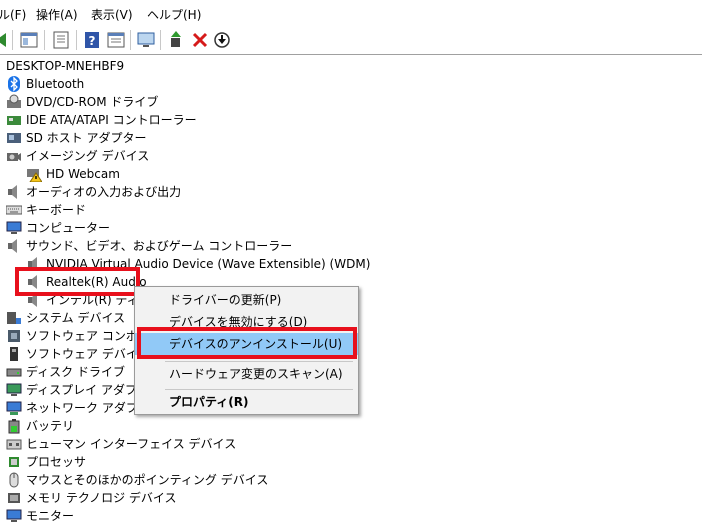  What do you see at coordinates (86, 138) in the screenshot?
I see `tree-item-label: SD ホスト アダプター` at bounding box center [86, 138].